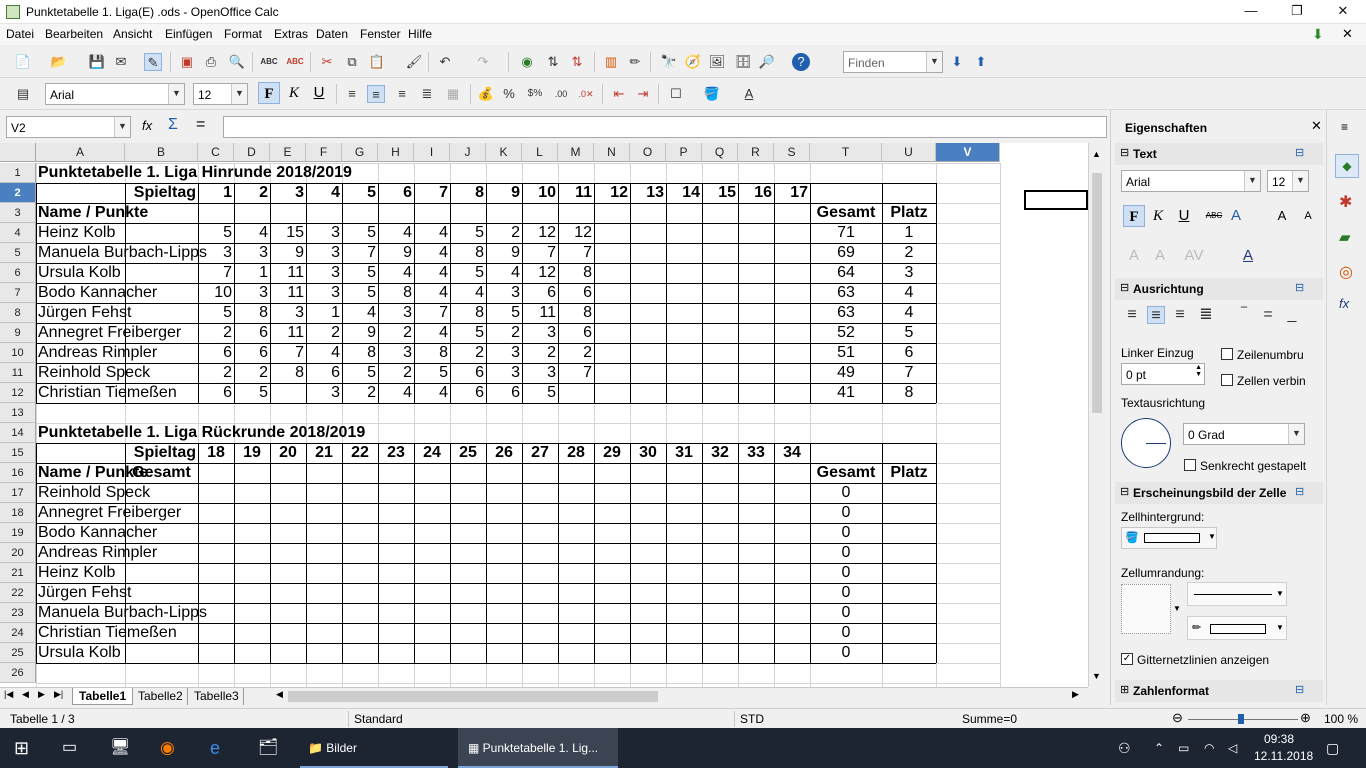  Describe the element at coordinates (21, 748) in the screenshot. I see `windows-start-icon: ⊞` at that location.